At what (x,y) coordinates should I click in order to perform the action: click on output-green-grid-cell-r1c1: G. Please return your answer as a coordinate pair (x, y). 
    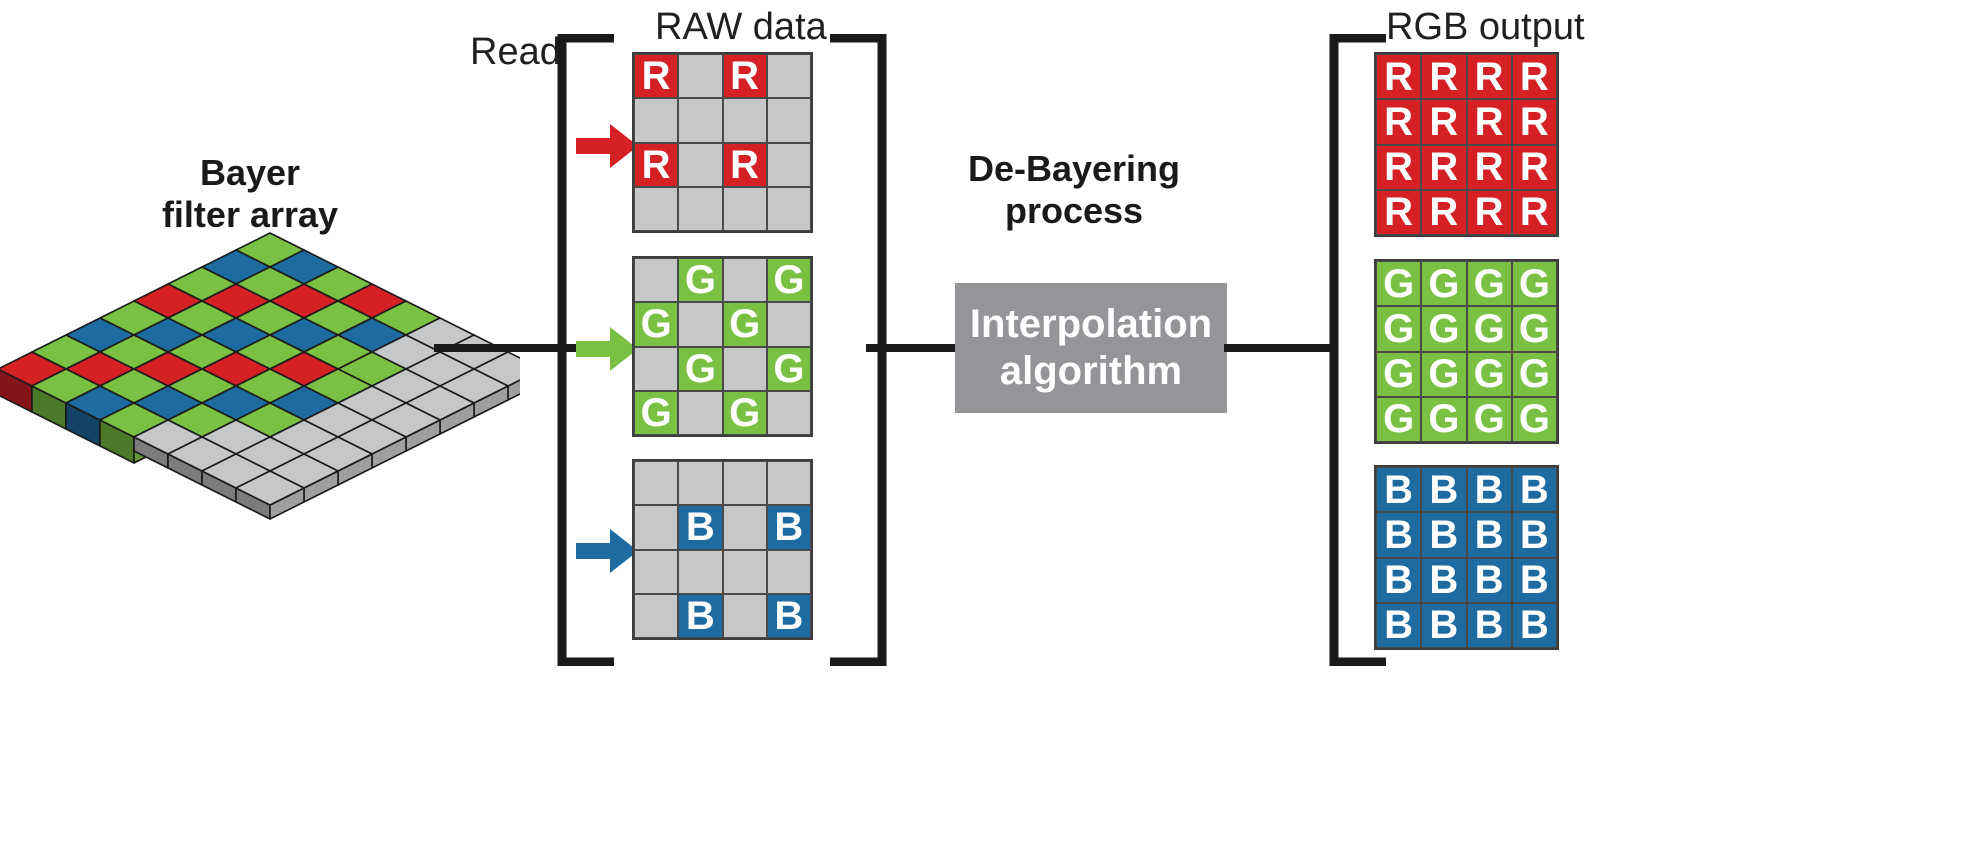
    Looking at the image, I should click on (1444, 329).